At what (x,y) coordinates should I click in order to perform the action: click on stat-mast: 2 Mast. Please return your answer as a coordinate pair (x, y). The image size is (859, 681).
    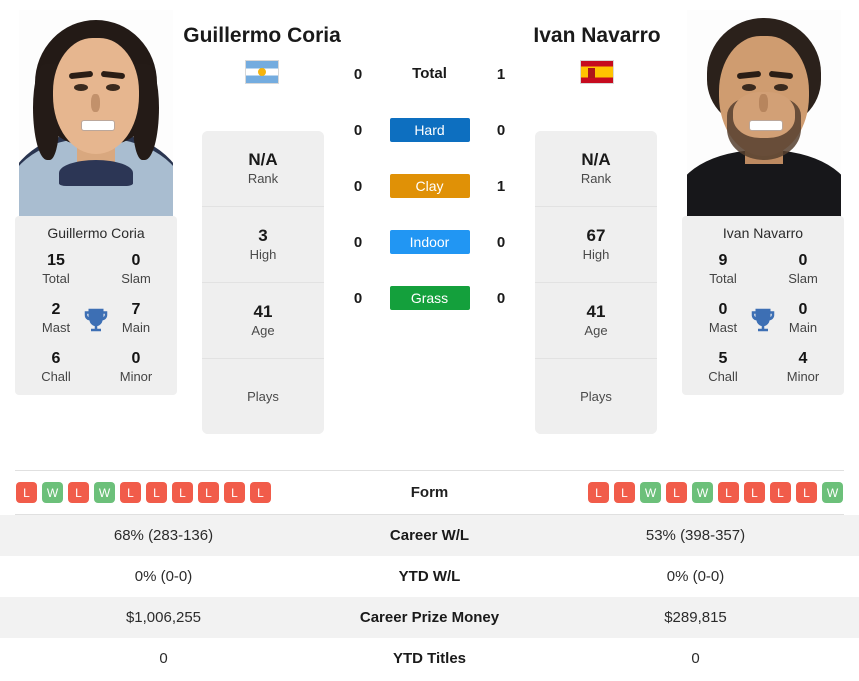
    Looking at the image, I should click on (56, 318).